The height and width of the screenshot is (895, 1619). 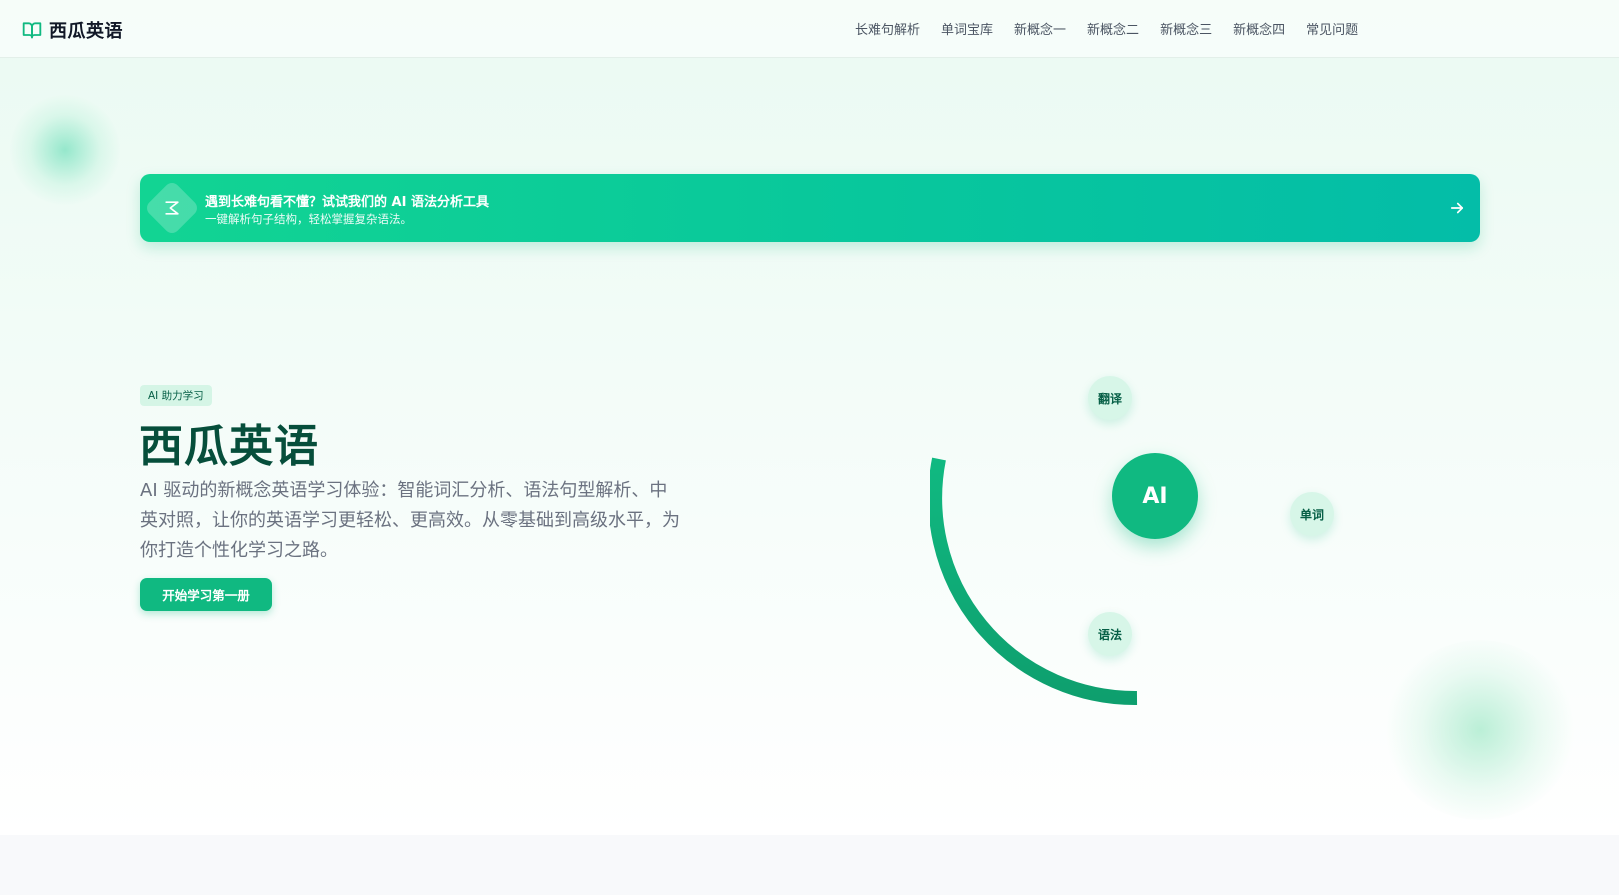 I want to click on decorative-blob-left, so click(x=65, y=150).